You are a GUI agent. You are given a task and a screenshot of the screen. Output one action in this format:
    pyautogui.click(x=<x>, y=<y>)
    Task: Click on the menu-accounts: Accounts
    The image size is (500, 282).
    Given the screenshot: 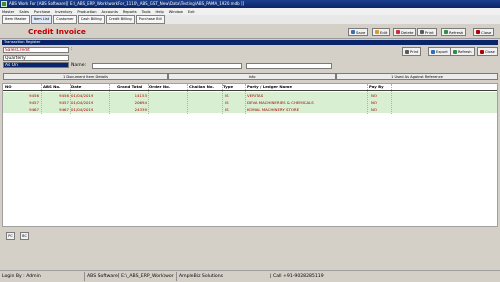 What is the action you would take?
    pyautogui.click(x=109, y=12)
    